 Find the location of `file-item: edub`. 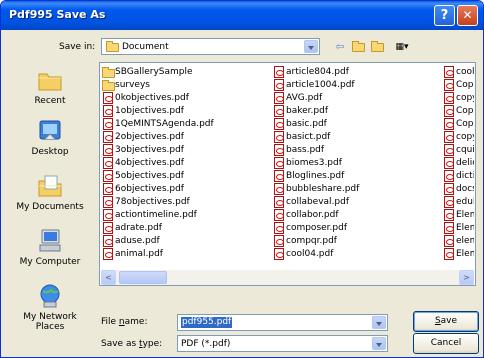

file-item: edub is located at coordinates (458, 202).